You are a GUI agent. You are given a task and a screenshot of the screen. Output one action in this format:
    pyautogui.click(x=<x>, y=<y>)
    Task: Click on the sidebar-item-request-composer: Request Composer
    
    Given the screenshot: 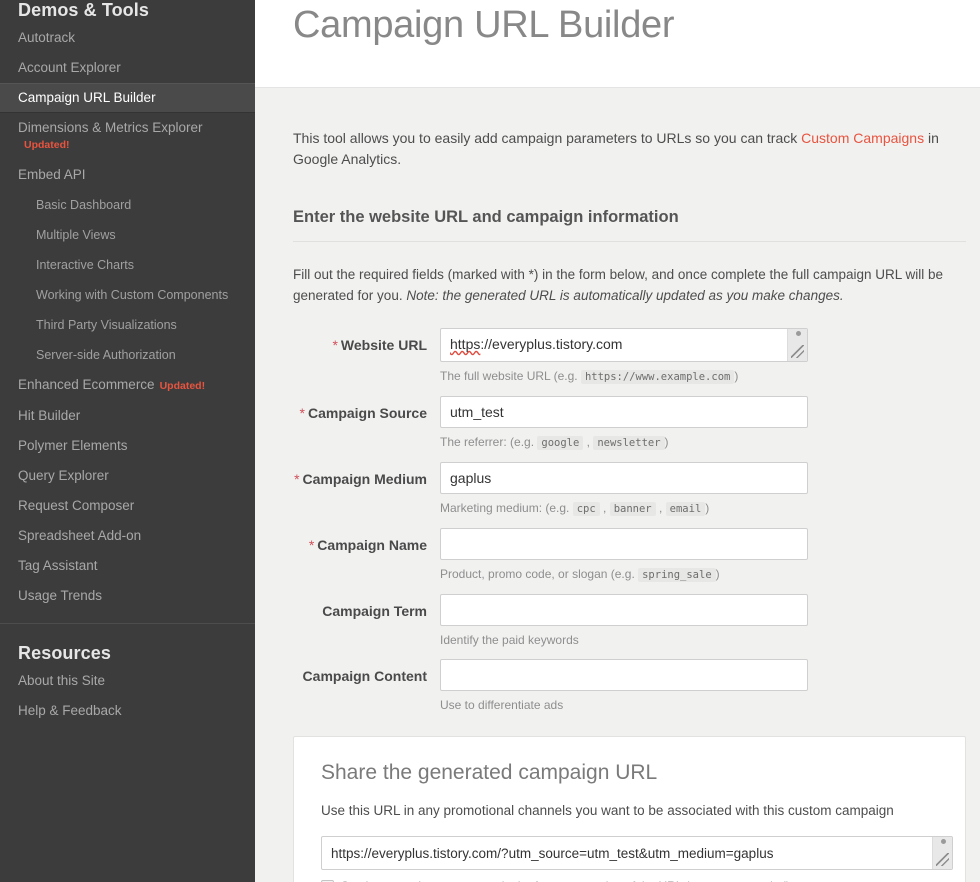 What is the action you would take?
    pyautogui.click(x=127, y=506)
    